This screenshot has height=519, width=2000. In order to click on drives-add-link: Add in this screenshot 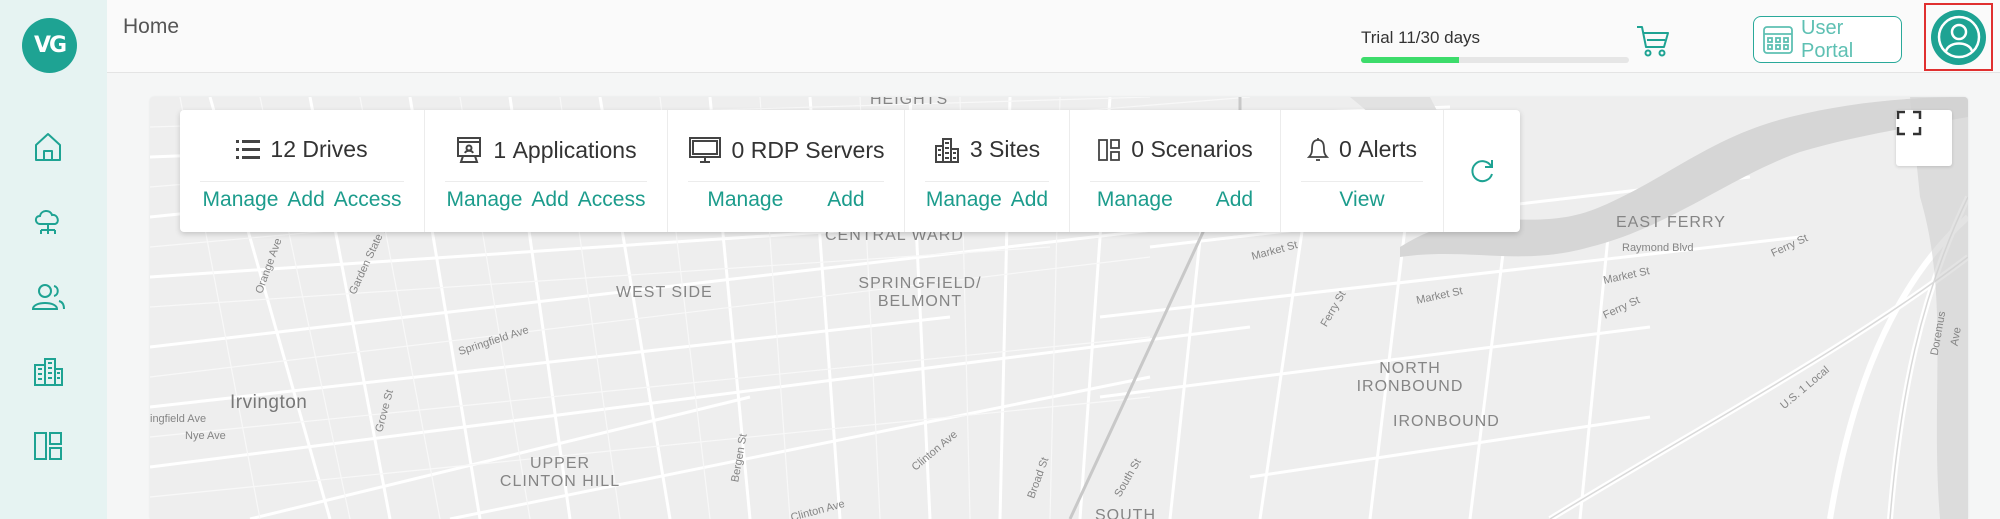, I will do `click(305, 200)`.